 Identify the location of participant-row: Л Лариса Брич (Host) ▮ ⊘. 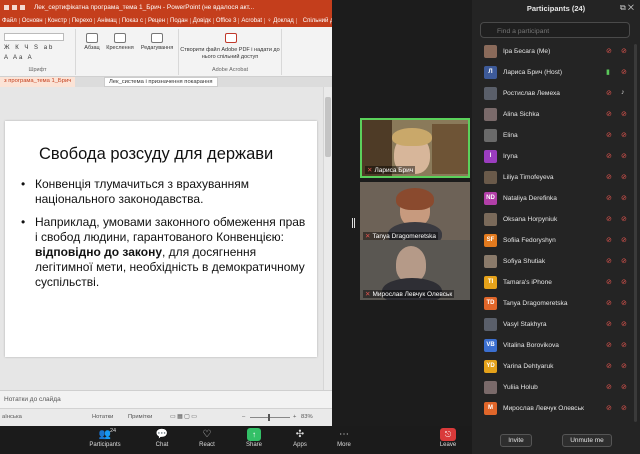
(552, 73).